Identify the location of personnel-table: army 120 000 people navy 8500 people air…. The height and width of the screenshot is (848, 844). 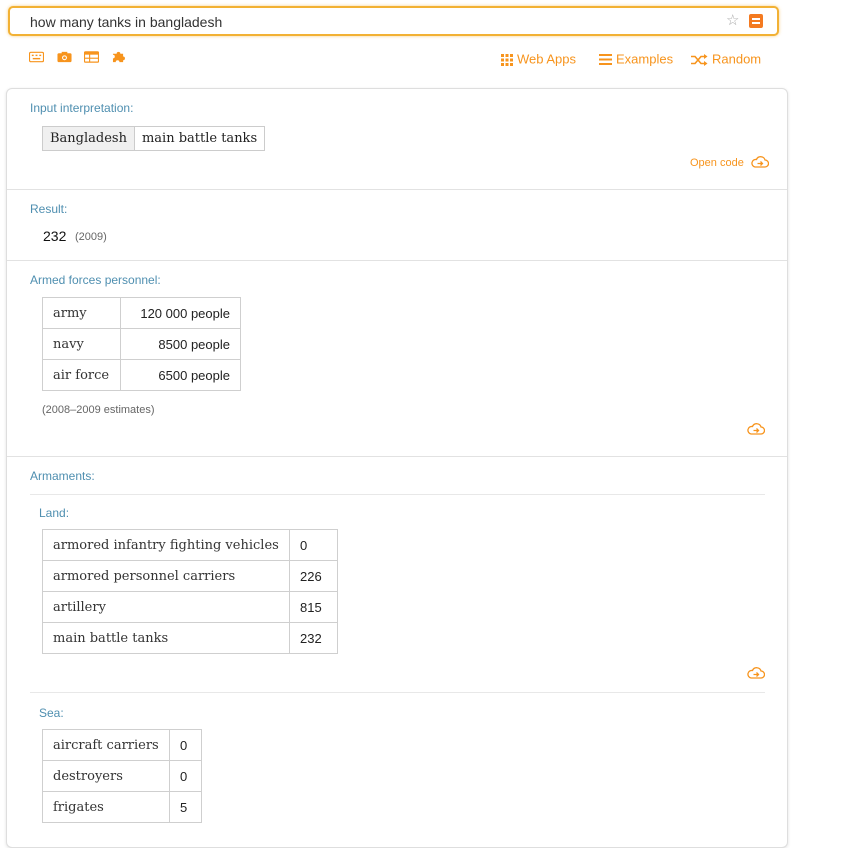
(141, 344).